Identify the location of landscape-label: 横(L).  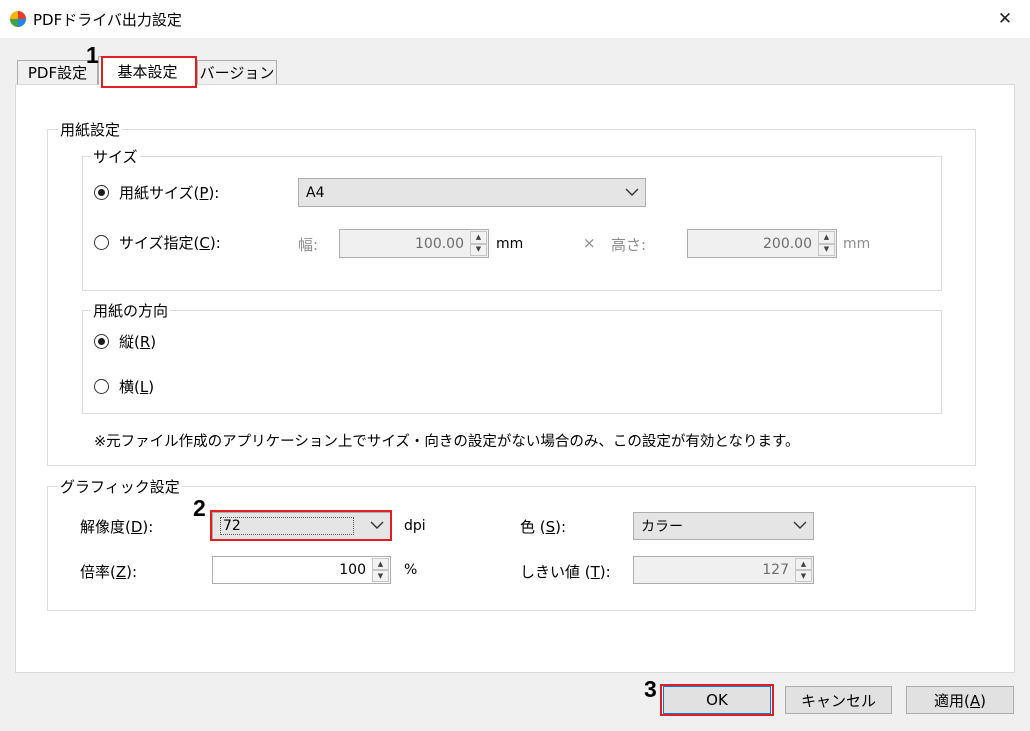
(137, 387).